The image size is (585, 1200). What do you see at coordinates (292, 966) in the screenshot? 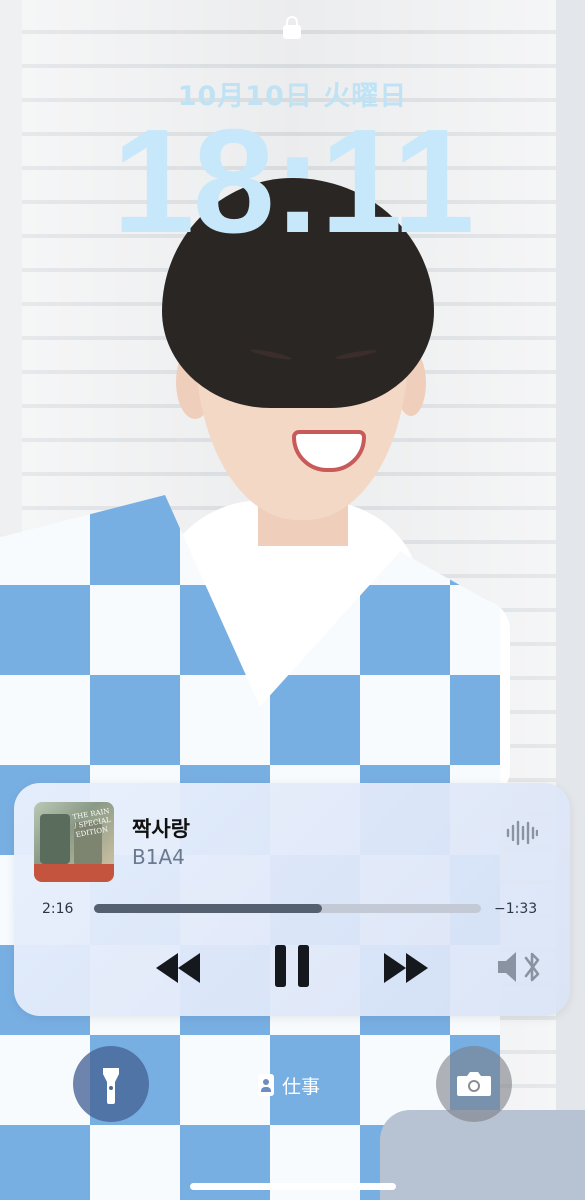
I see `pause-icon` at bounding box center [292, 966].